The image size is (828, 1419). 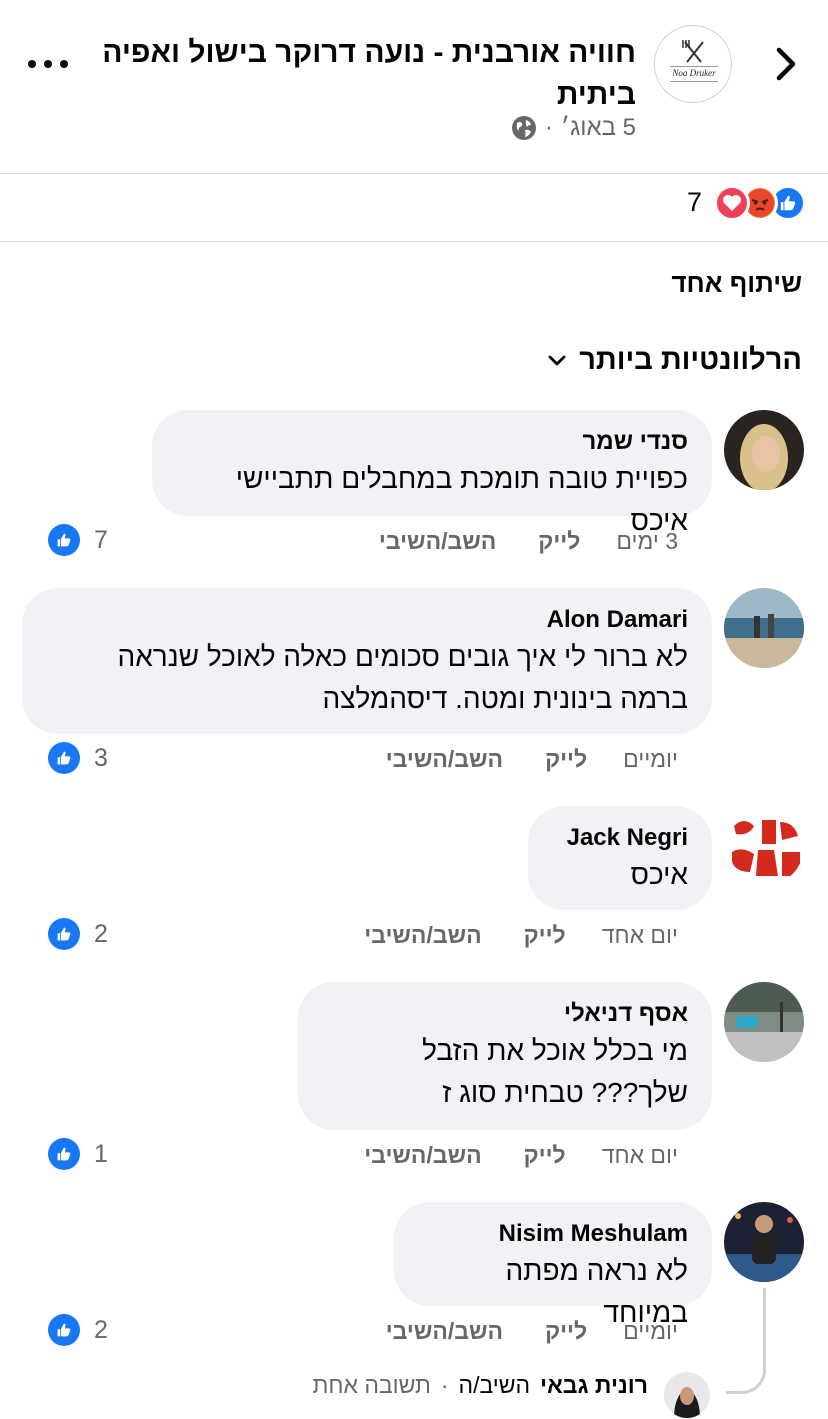 I want to click on love-icon, so click(x=732, y=203).